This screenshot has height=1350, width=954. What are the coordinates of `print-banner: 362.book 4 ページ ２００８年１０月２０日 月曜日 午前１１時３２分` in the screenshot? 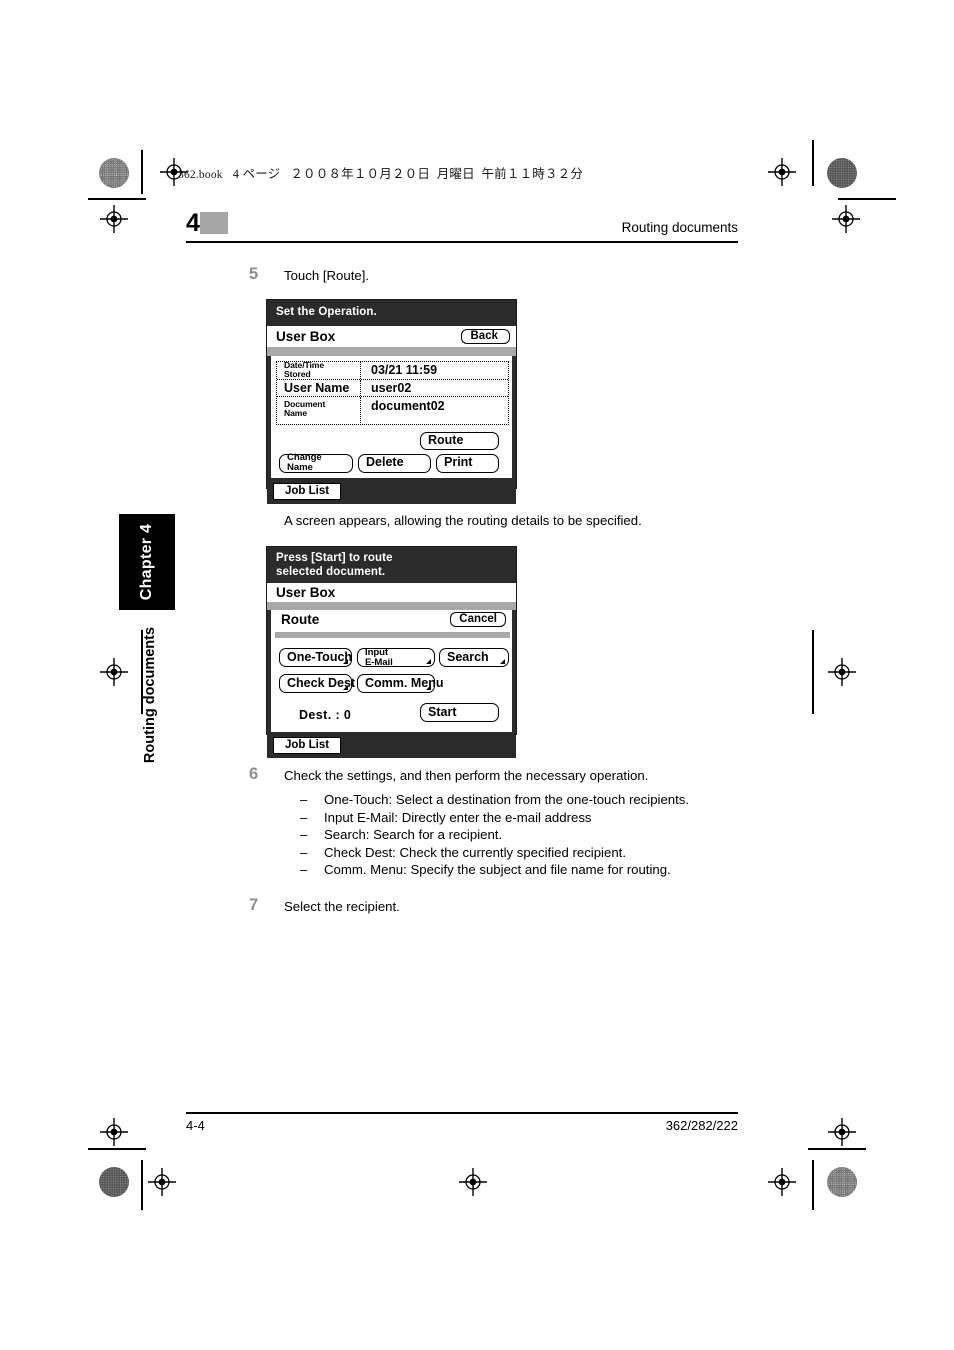 It's located at (380, 172).